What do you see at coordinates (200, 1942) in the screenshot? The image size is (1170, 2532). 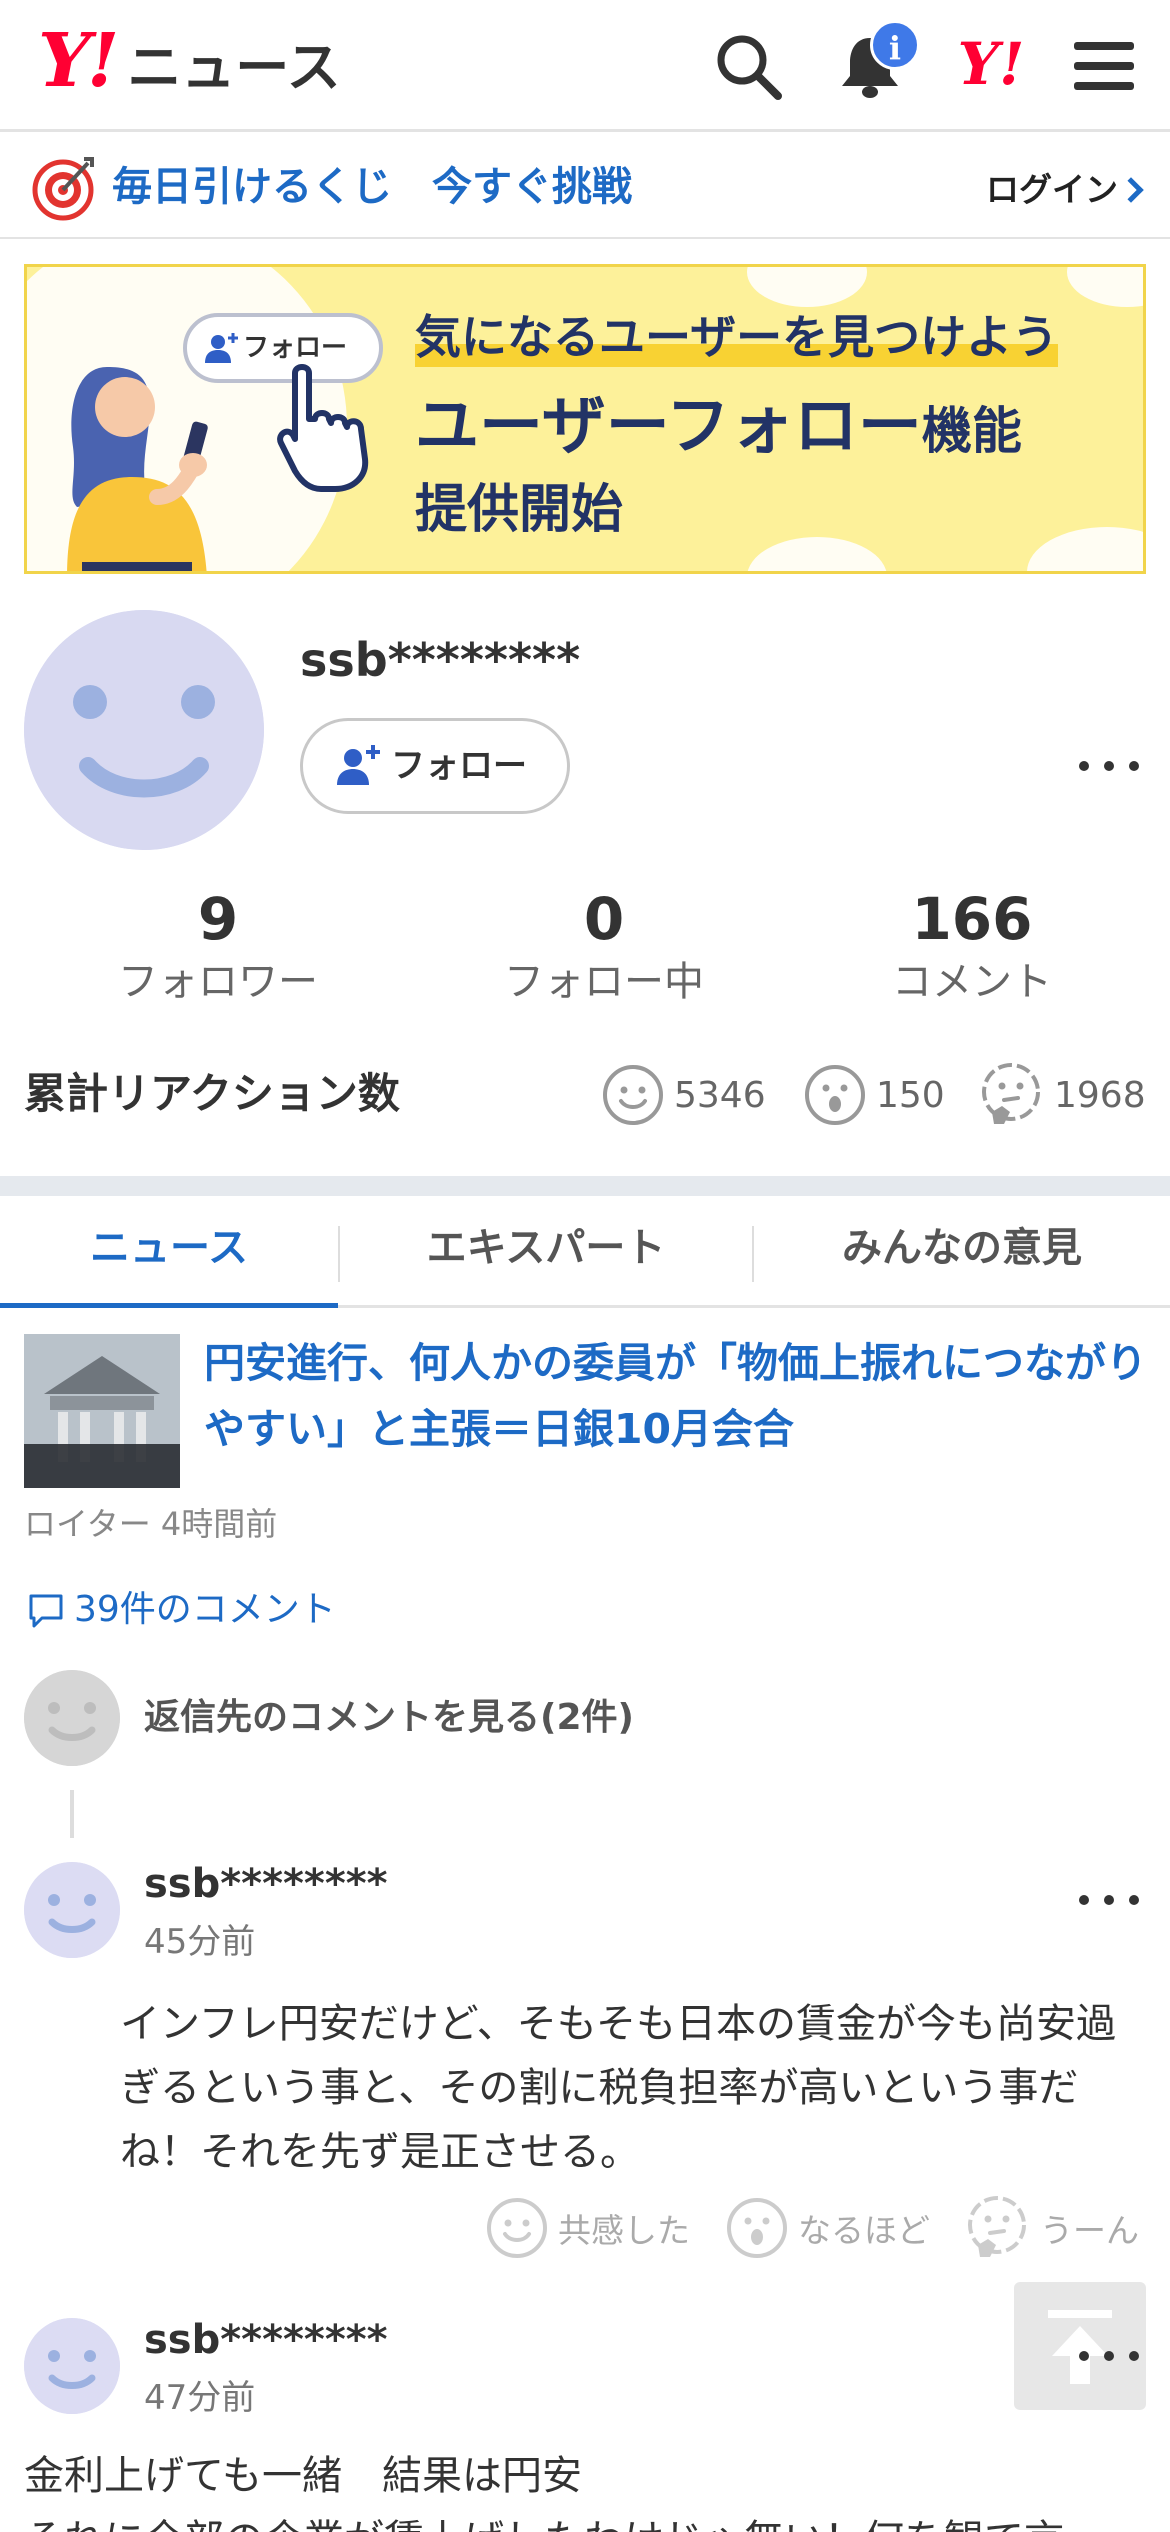 I see `comment-time: 45分前` at bounding box center [200, 1942].